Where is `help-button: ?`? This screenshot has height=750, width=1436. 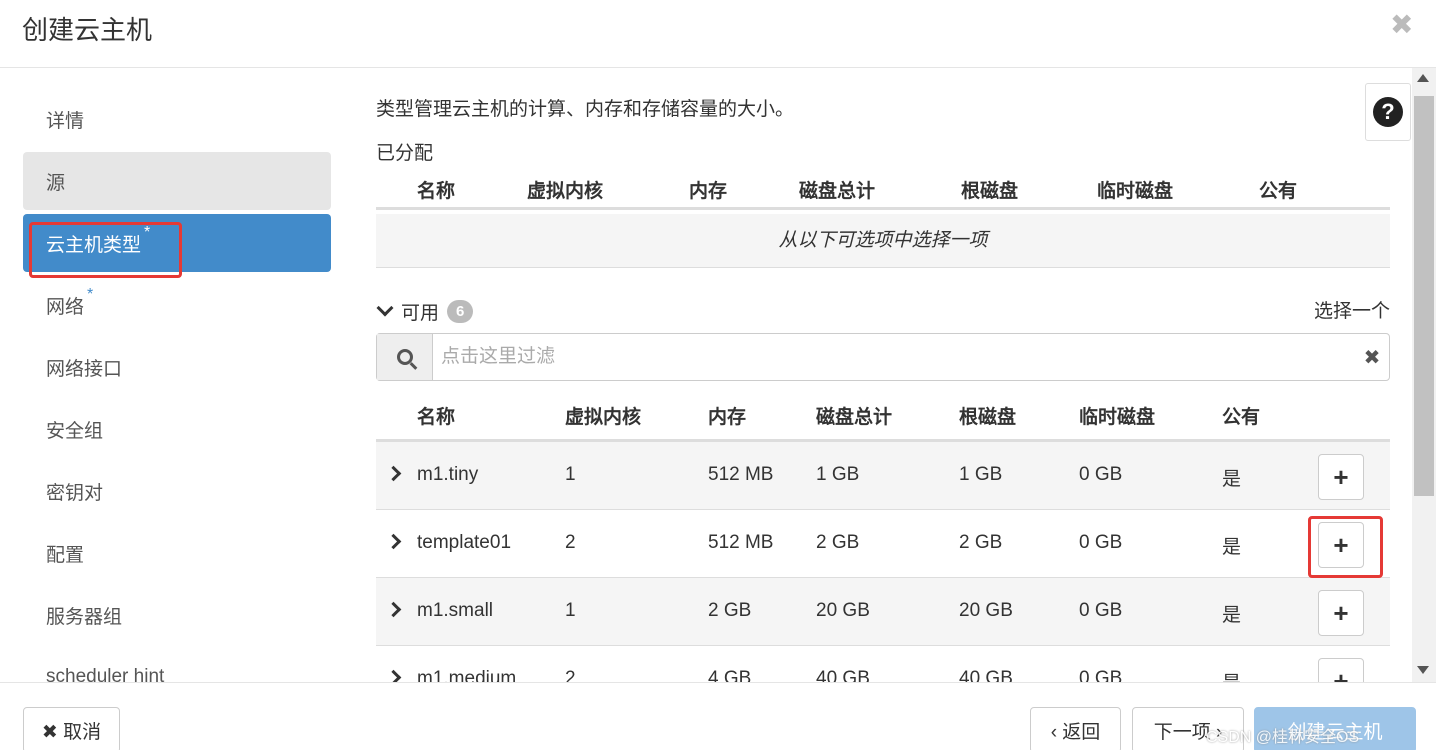 help-button: ? is located at coordinates (1388, 112).